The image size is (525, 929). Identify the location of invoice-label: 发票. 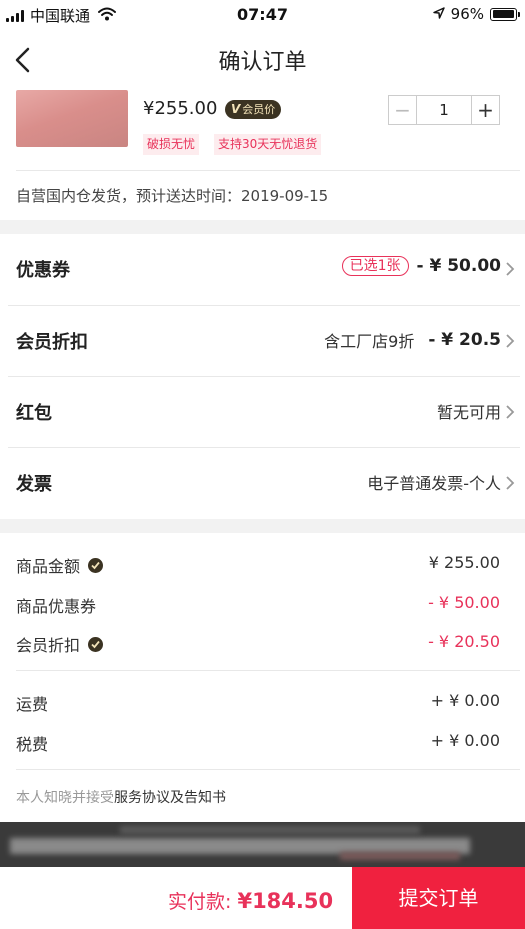
(34, 484).